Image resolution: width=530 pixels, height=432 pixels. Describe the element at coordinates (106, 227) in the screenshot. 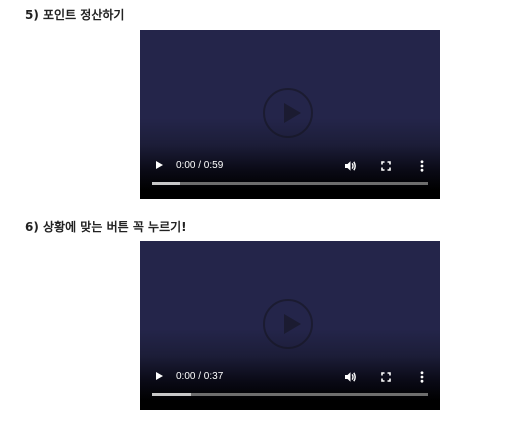

I see `section-title: 6) 상황에 맞는 버튼 꼭 누르기!` at that location.